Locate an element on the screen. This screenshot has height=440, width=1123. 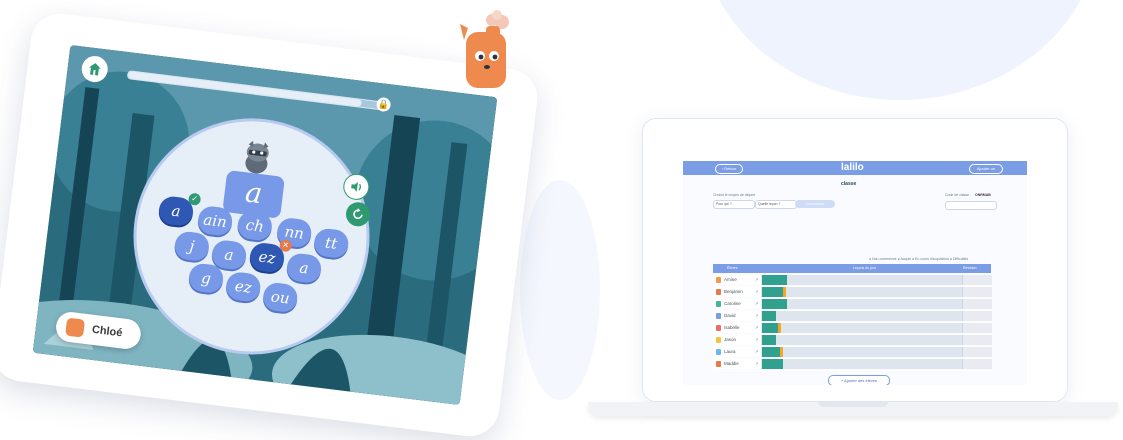
choice-button: ez is located at coordinates (243, 286).